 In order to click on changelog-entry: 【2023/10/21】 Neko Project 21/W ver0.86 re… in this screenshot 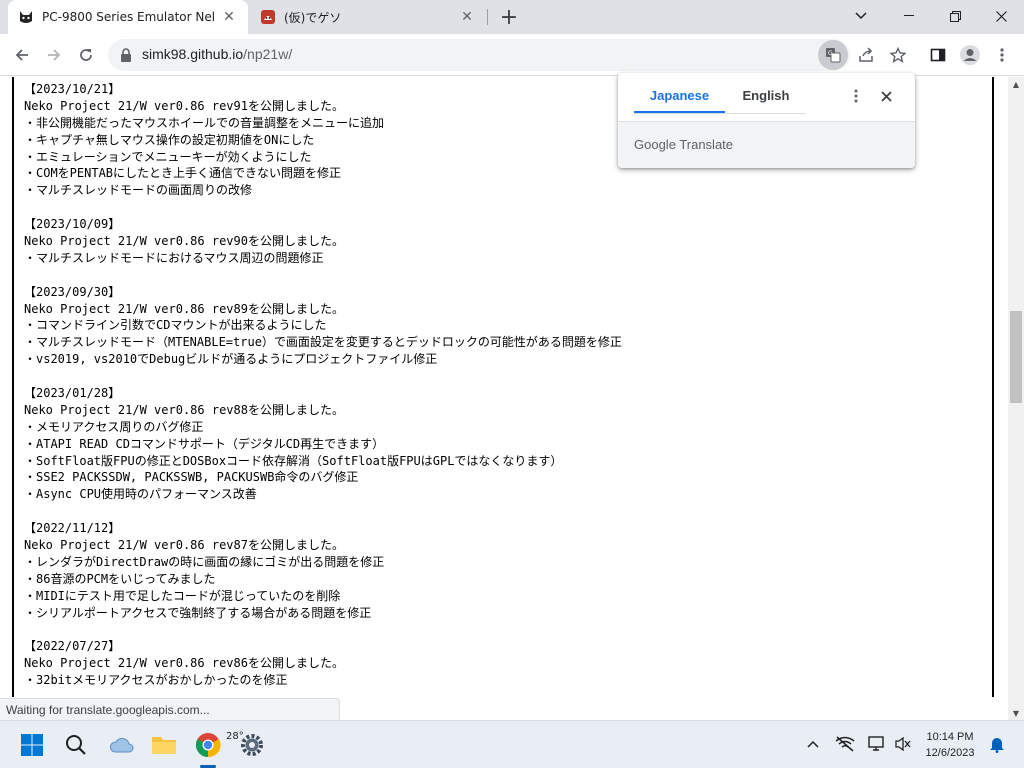, I will do `click(323, 140)`.